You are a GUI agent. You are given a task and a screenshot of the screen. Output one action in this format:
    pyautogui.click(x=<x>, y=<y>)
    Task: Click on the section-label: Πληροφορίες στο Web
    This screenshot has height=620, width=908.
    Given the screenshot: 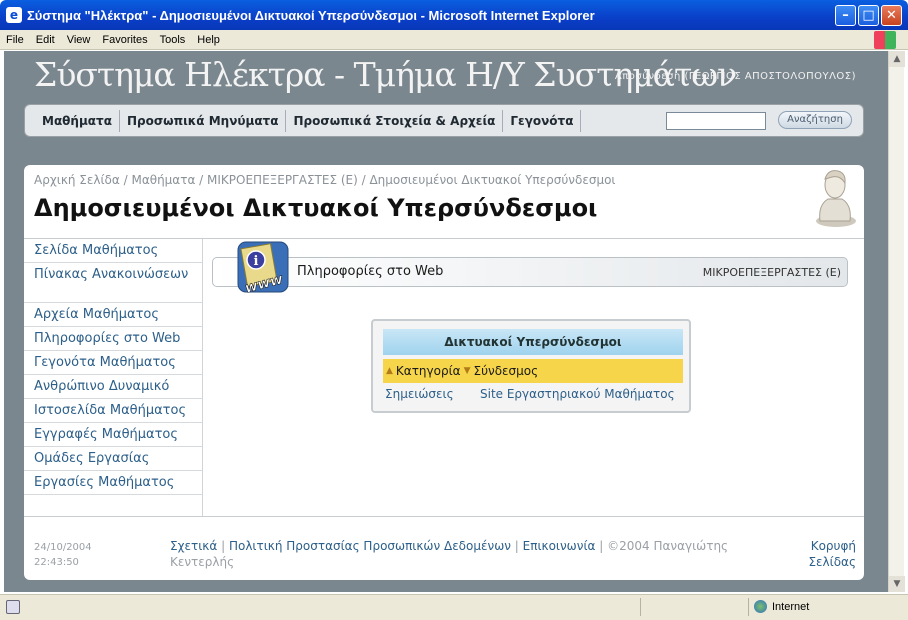 What is the action you would take?
    pyautogui.click(x=370, y=271)
    